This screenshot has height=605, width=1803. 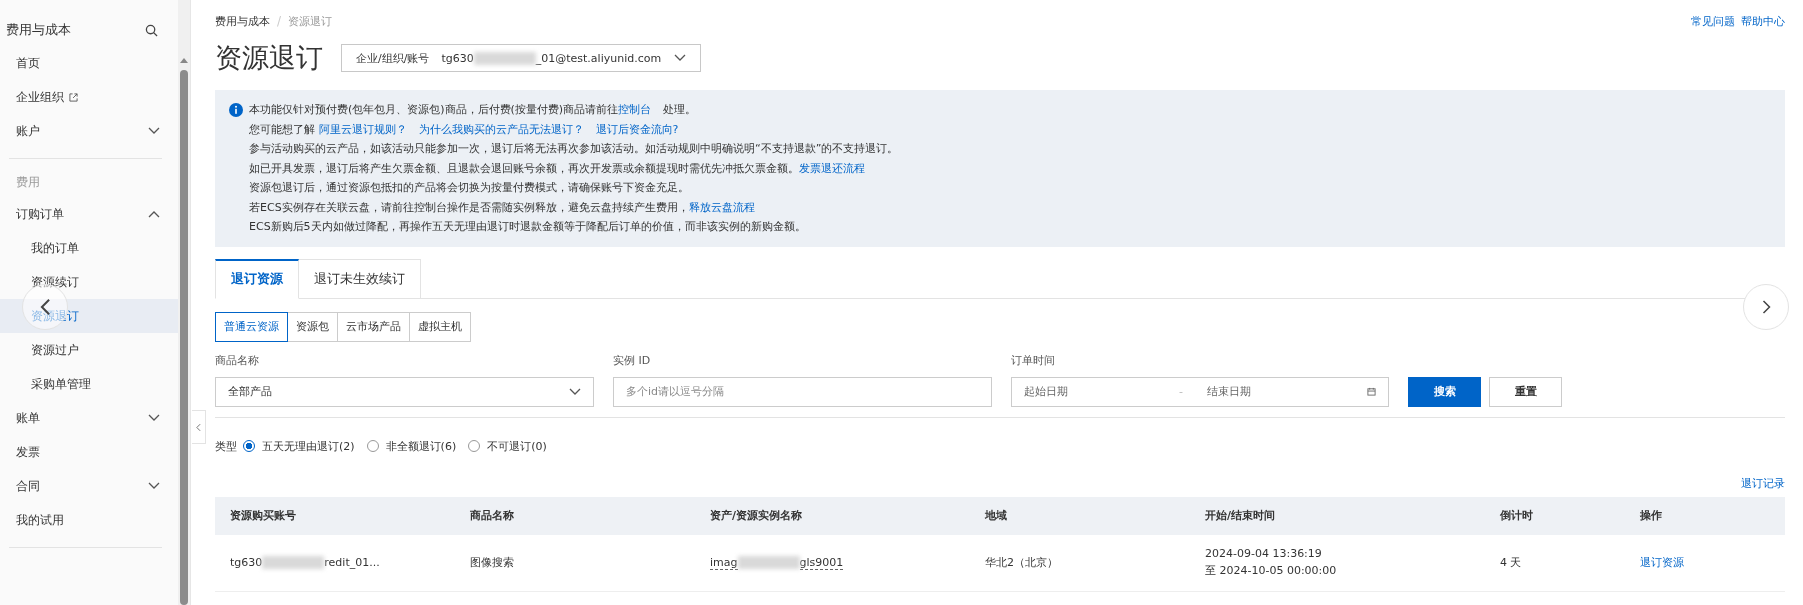 I want to click on chevron-right-icon, so click(x=1766, y=307).